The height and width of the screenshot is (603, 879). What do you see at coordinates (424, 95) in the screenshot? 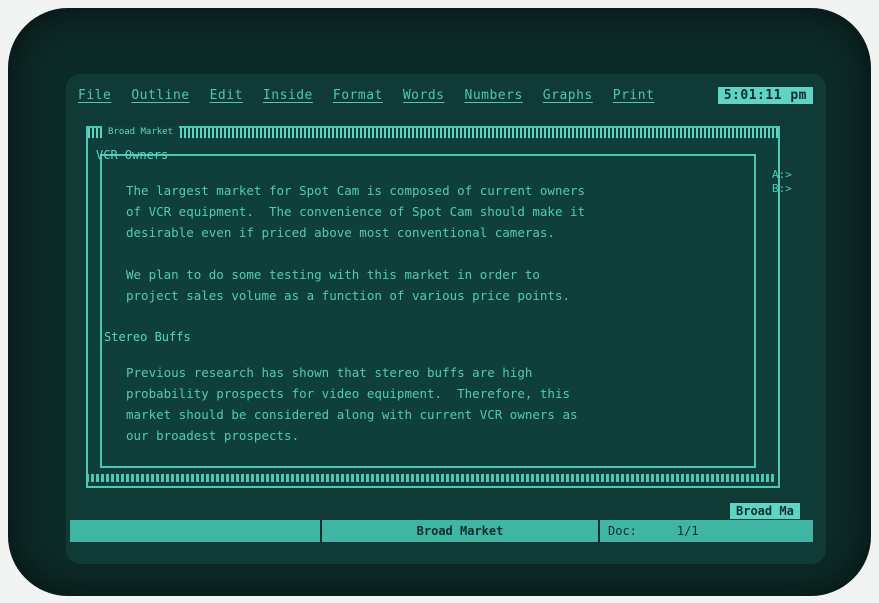
I see `menu-words: Words` at bounding box center [424, 95].